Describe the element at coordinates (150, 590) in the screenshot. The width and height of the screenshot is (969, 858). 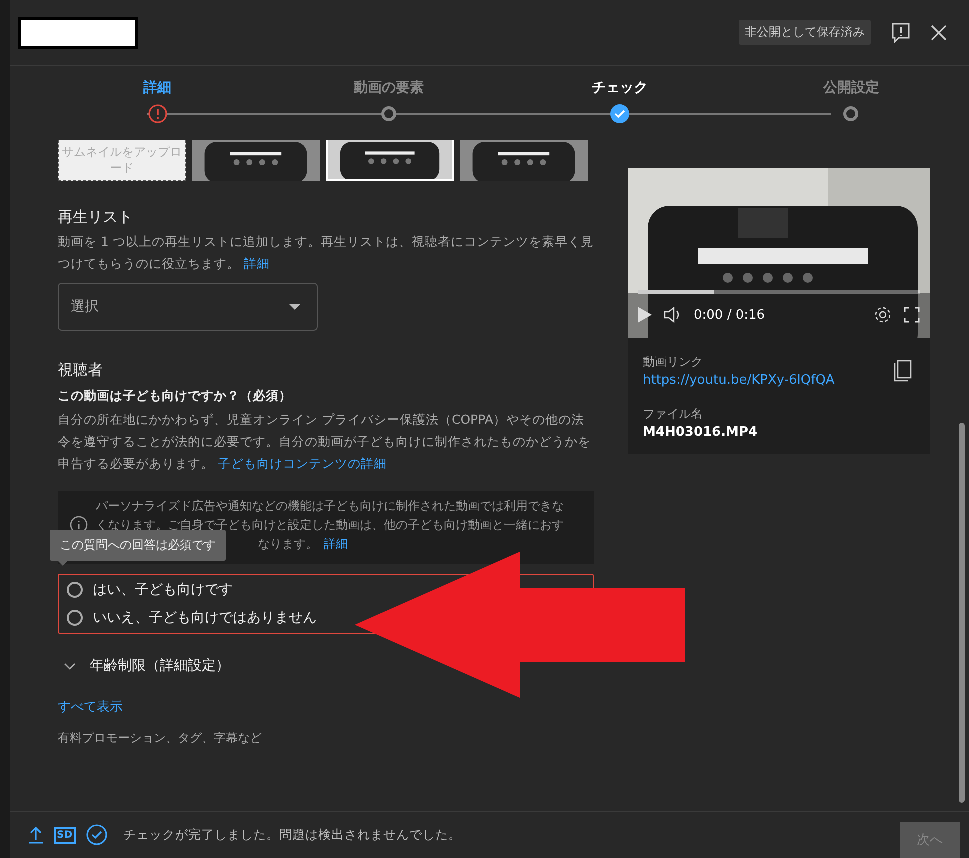
I see `radio-option: はい、子ども向けです` at that location.